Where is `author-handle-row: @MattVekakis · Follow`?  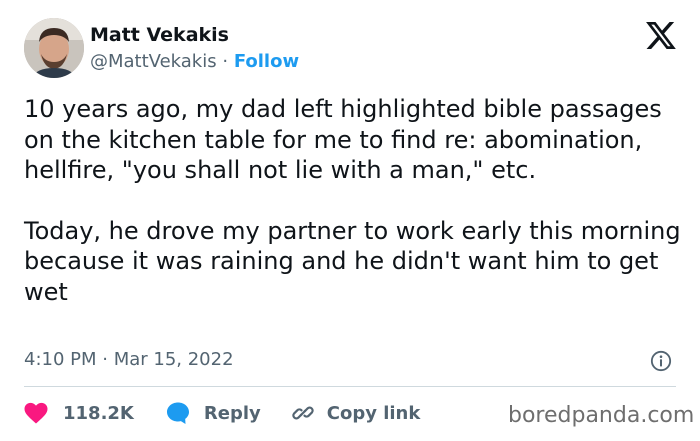 author-handle-row: @MattVekakis · Follow is located at coordinates (194, 61).